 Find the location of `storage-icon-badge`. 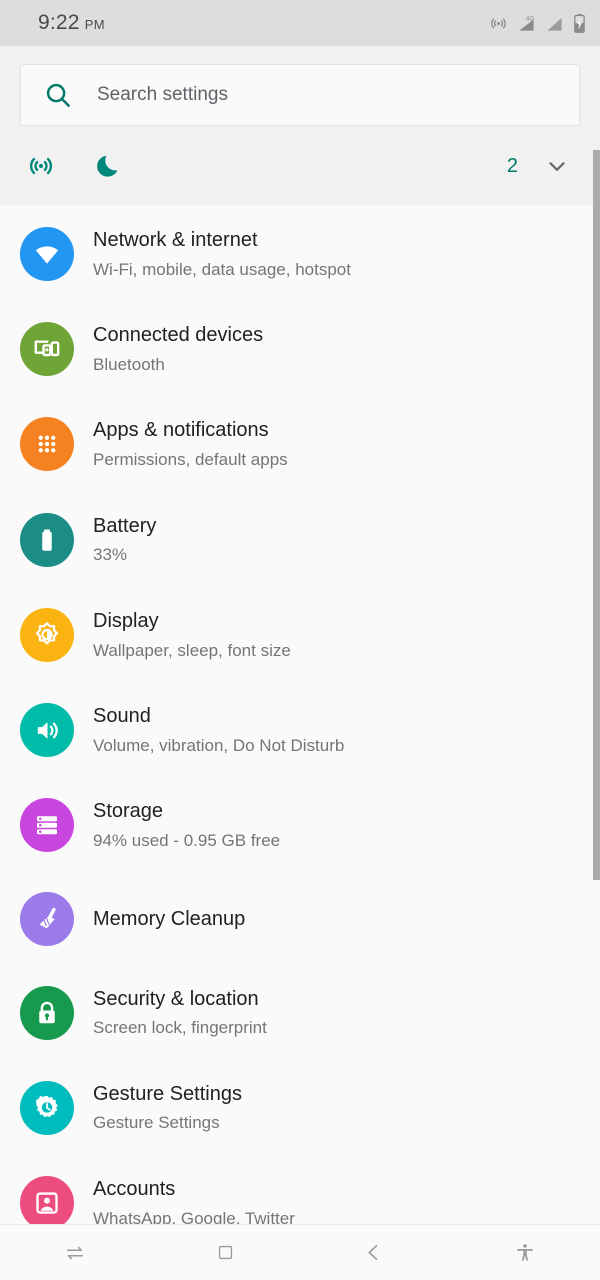

storage-icon-badge is located at coordinates (47, 825).